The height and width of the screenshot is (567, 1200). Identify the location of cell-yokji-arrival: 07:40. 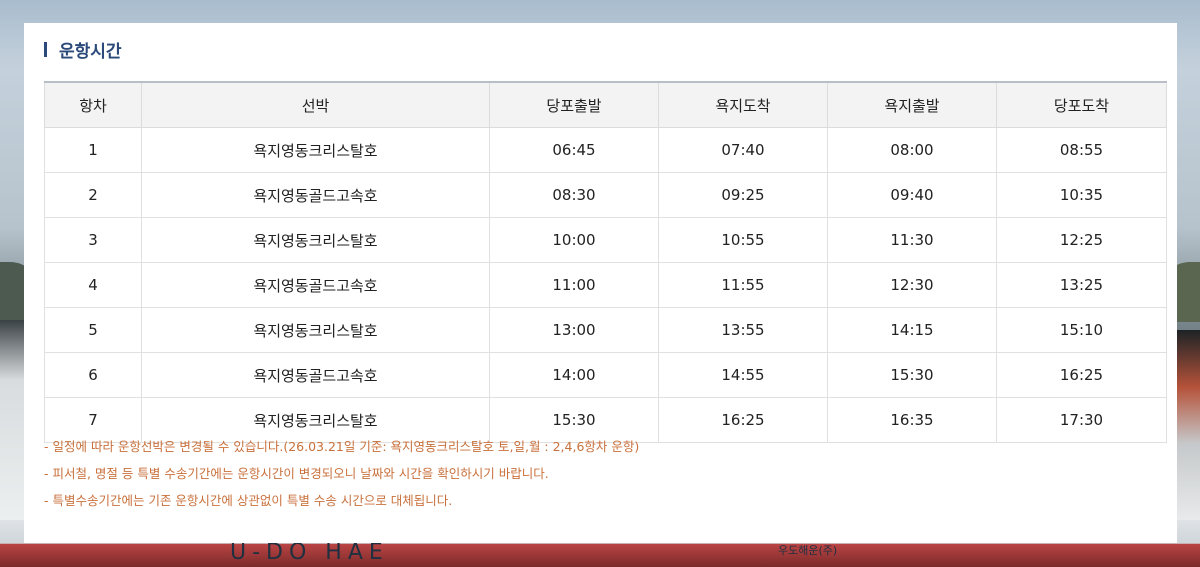
(743, 150).